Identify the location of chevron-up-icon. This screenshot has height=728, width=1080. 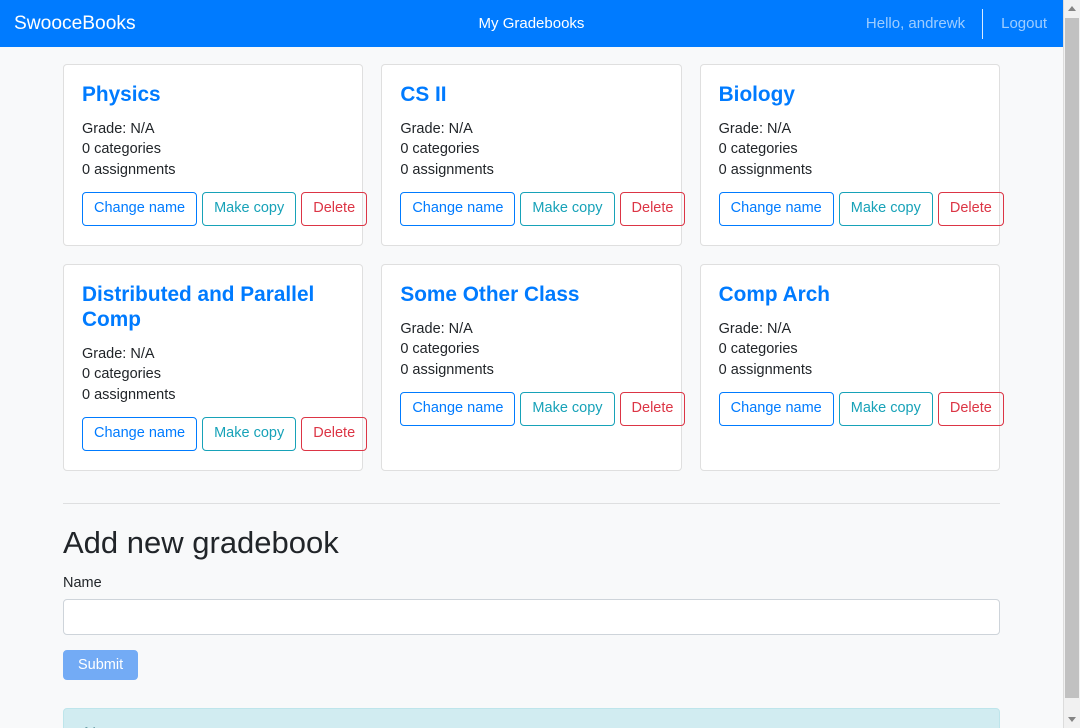
(1072, 8).